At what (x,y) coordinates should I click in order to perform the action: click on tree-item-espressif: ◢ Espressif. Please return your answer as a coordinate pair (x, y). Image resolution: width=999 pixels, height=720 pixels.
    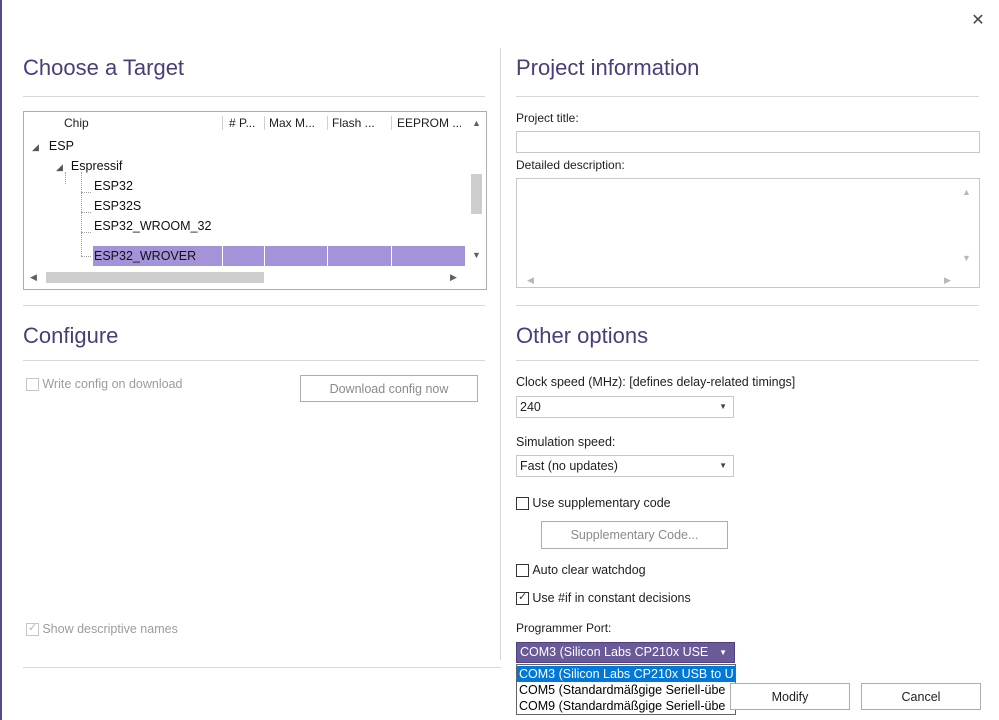
    Looking at the image, I should click on (89, 166).